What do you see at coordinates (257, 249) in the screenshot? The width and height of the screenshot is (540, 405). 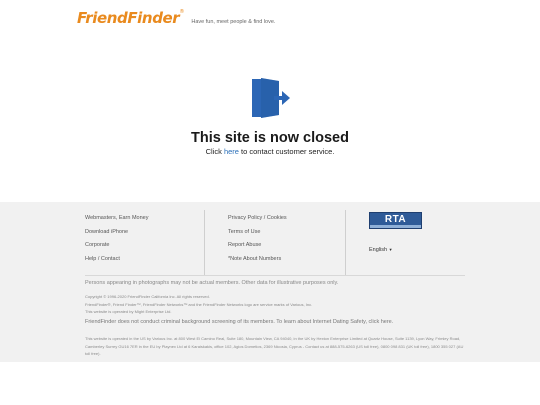 I see `report-abuse-link: Report Abuse` at bounding box center [257, 249].